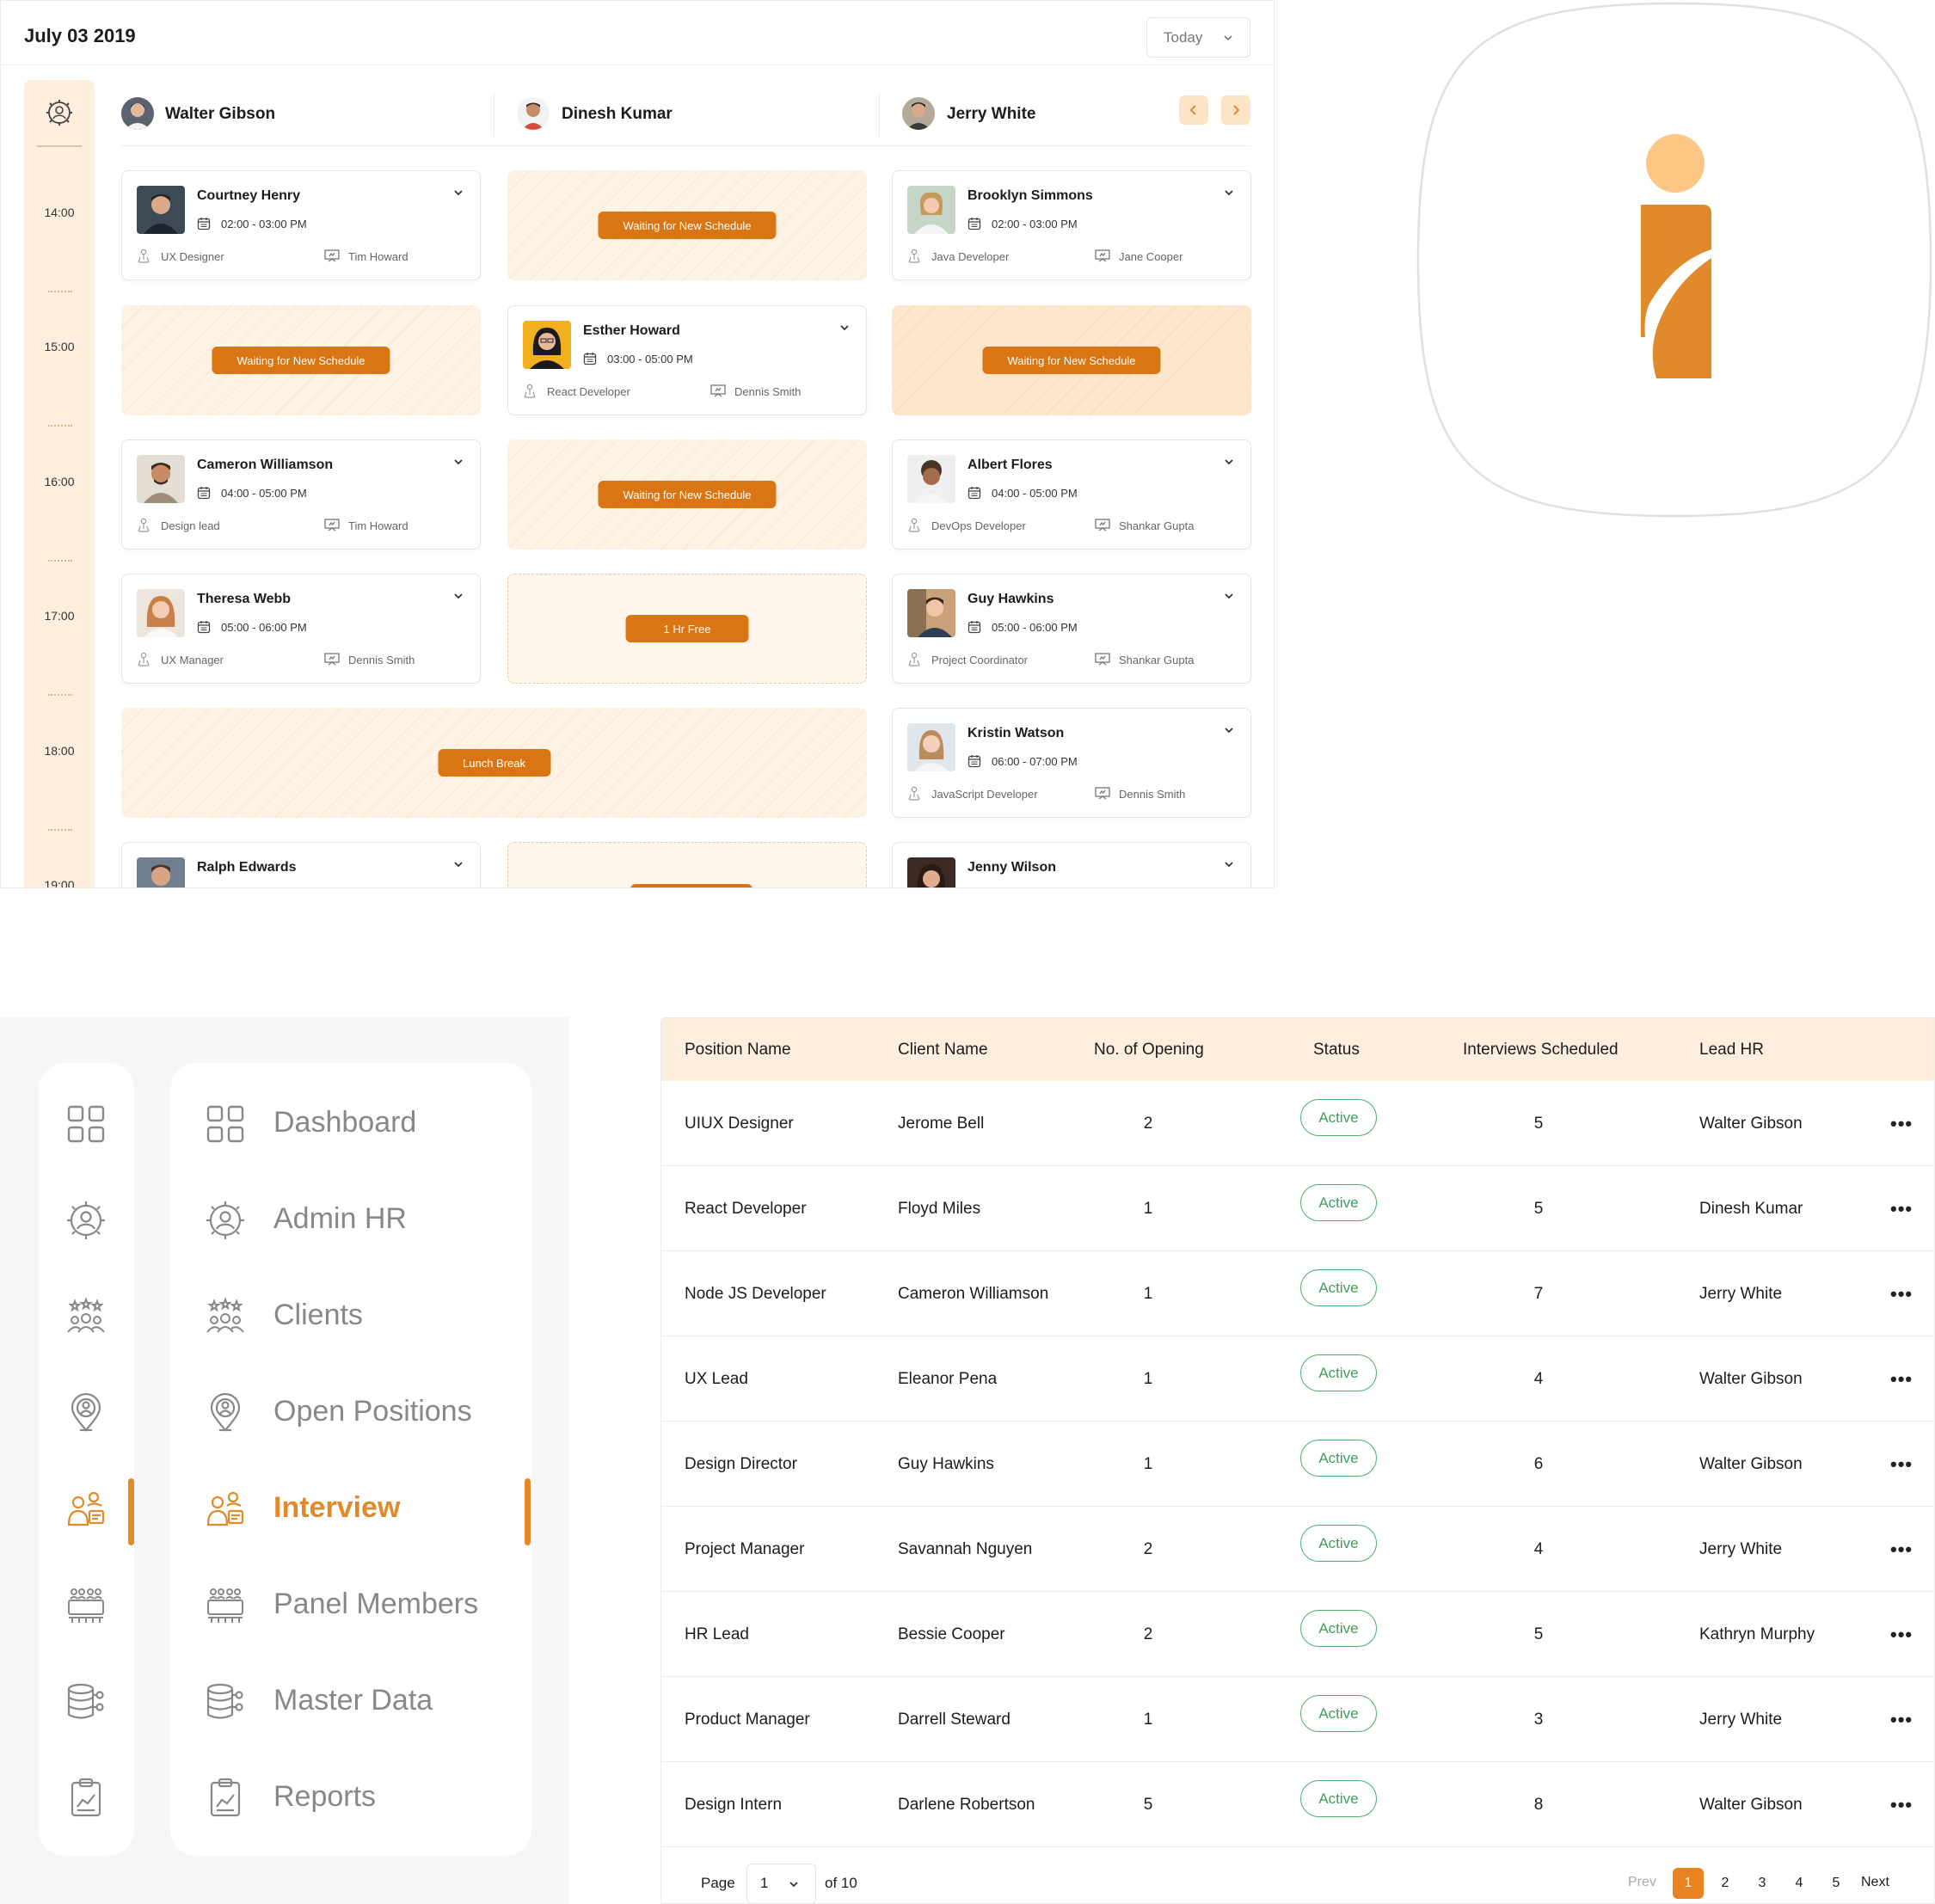 The height and width of the screenshot is (1904, 1935). I want to click on lunch-badge: Lunch Break, so click(494, 763).